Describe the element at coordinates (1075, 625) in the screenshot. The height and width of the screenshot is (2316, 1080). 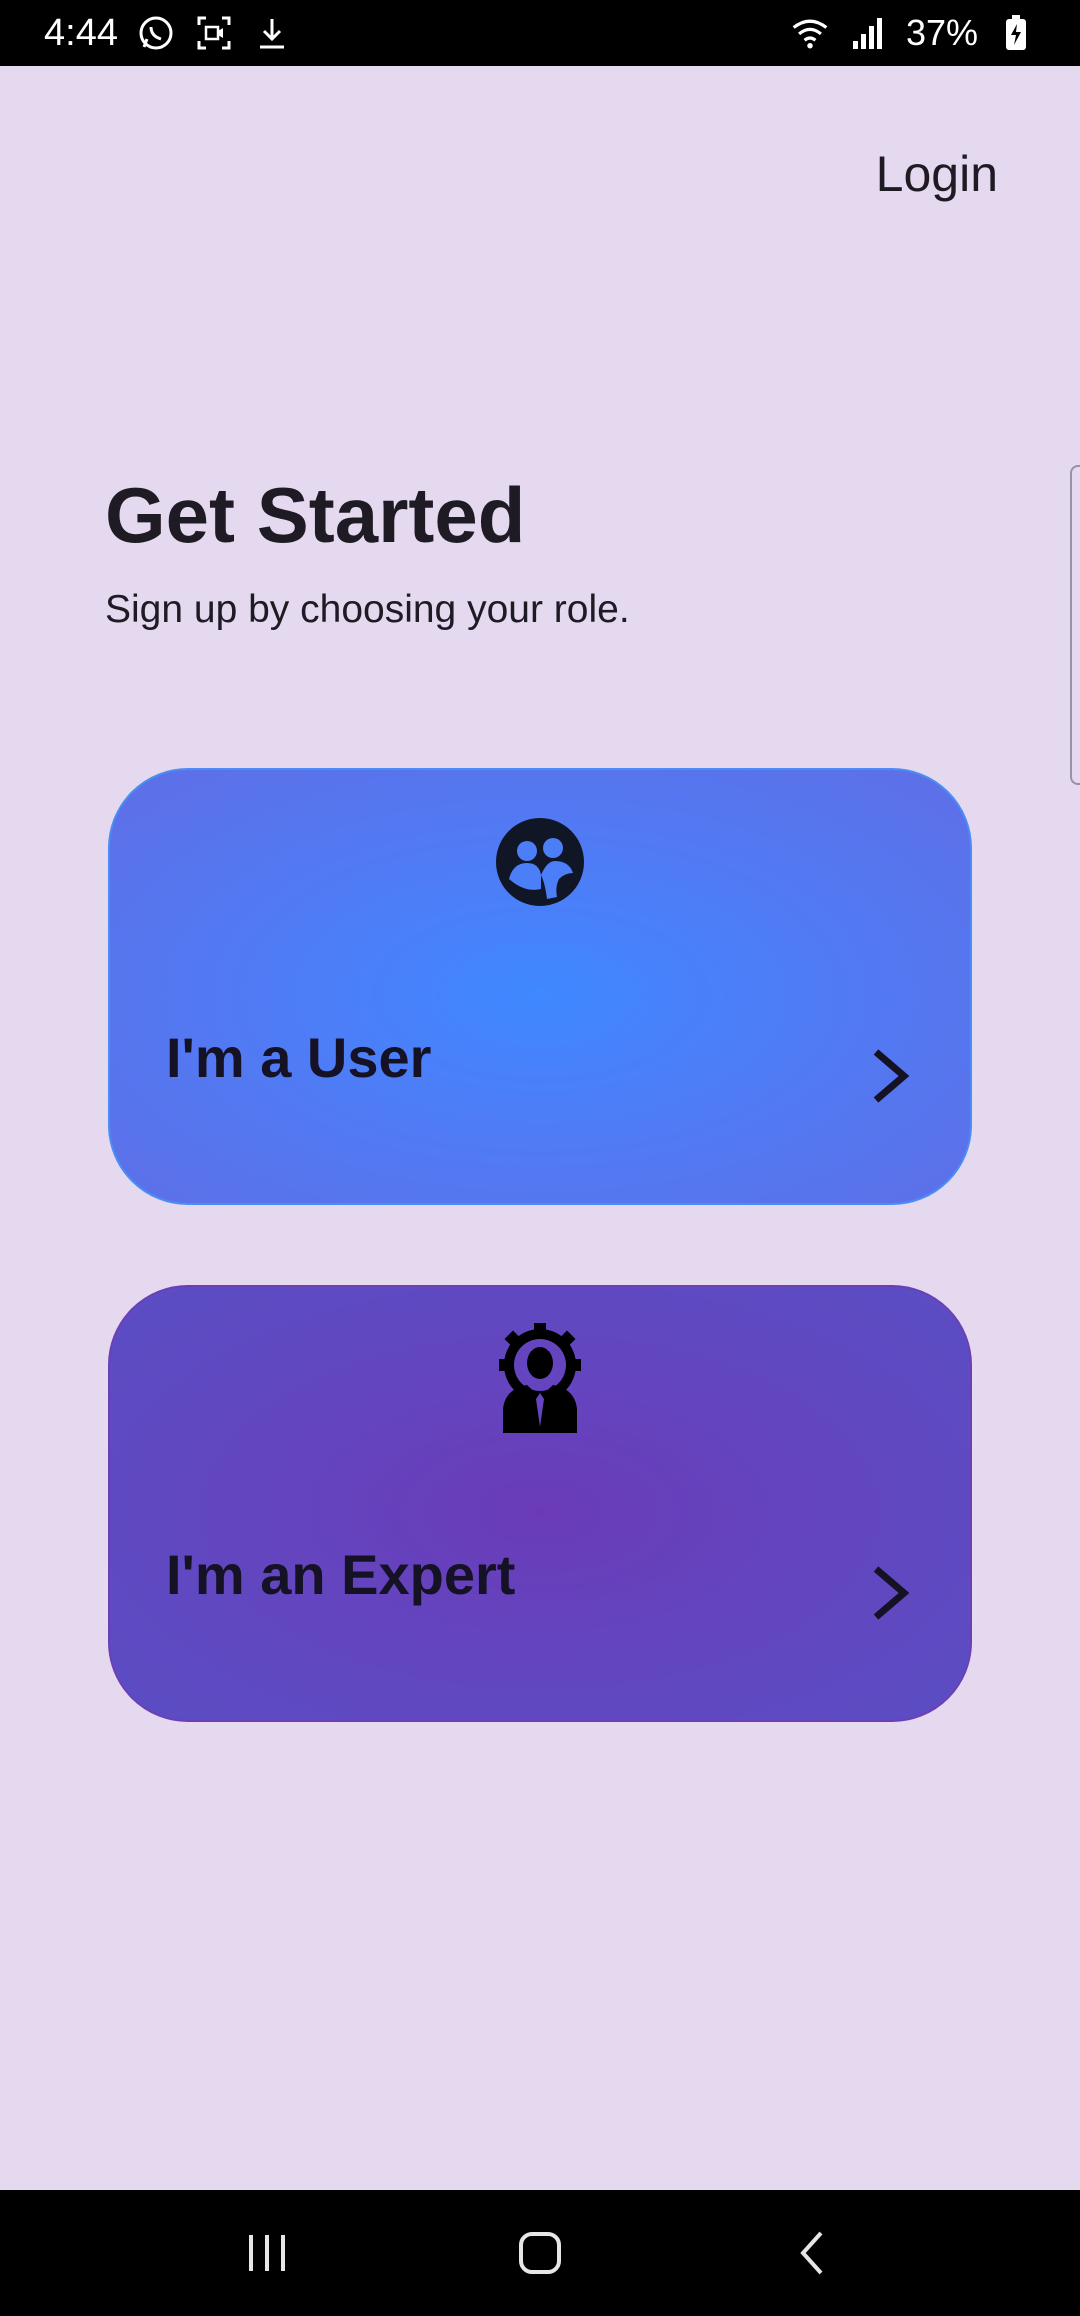
I see `edge-panel-handle` at that location.